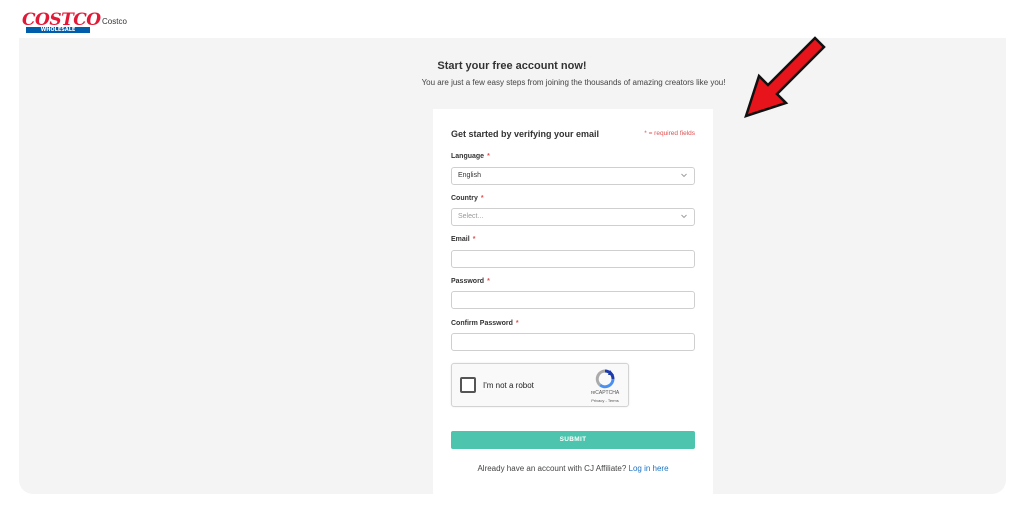 The height and width of the screenshot is (512, 1024). I want to click on email-label: Email *, so click(463, 239).